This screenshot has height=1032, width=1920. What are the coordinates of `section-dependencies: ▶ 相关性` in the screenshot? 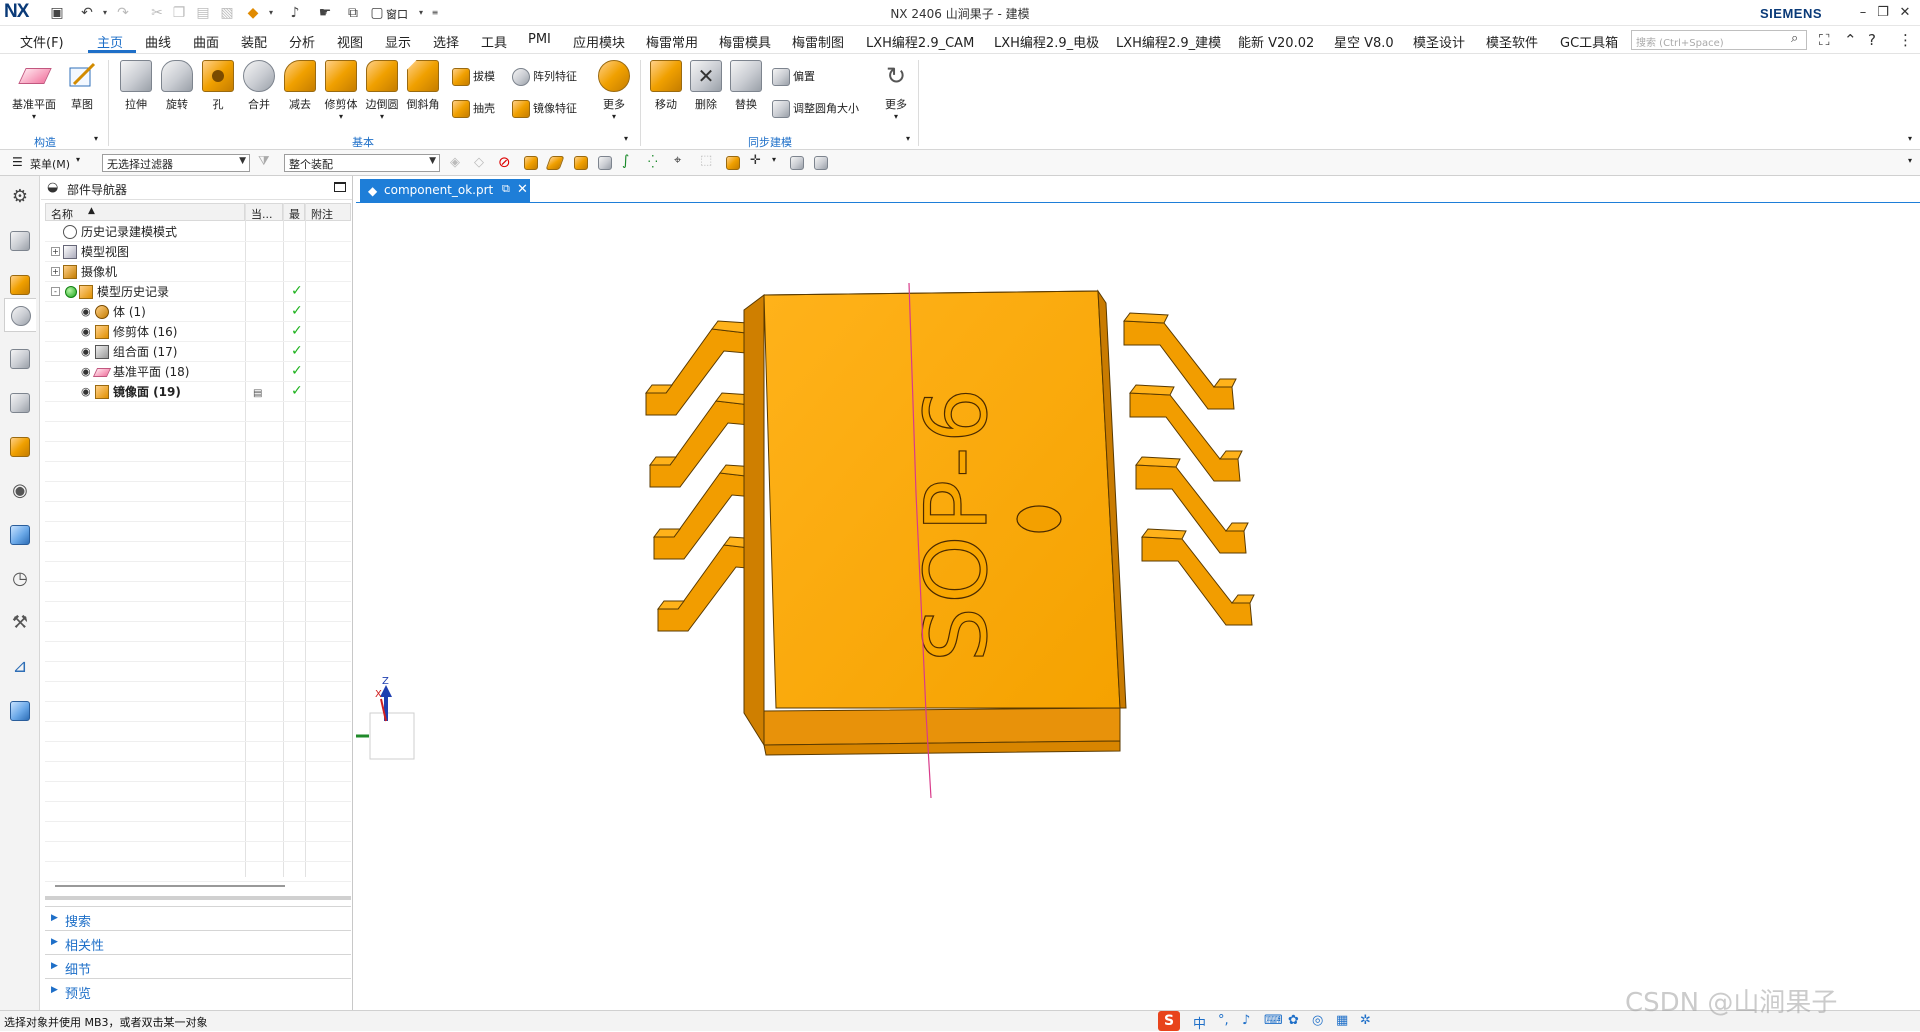 It's located at (198, 942).